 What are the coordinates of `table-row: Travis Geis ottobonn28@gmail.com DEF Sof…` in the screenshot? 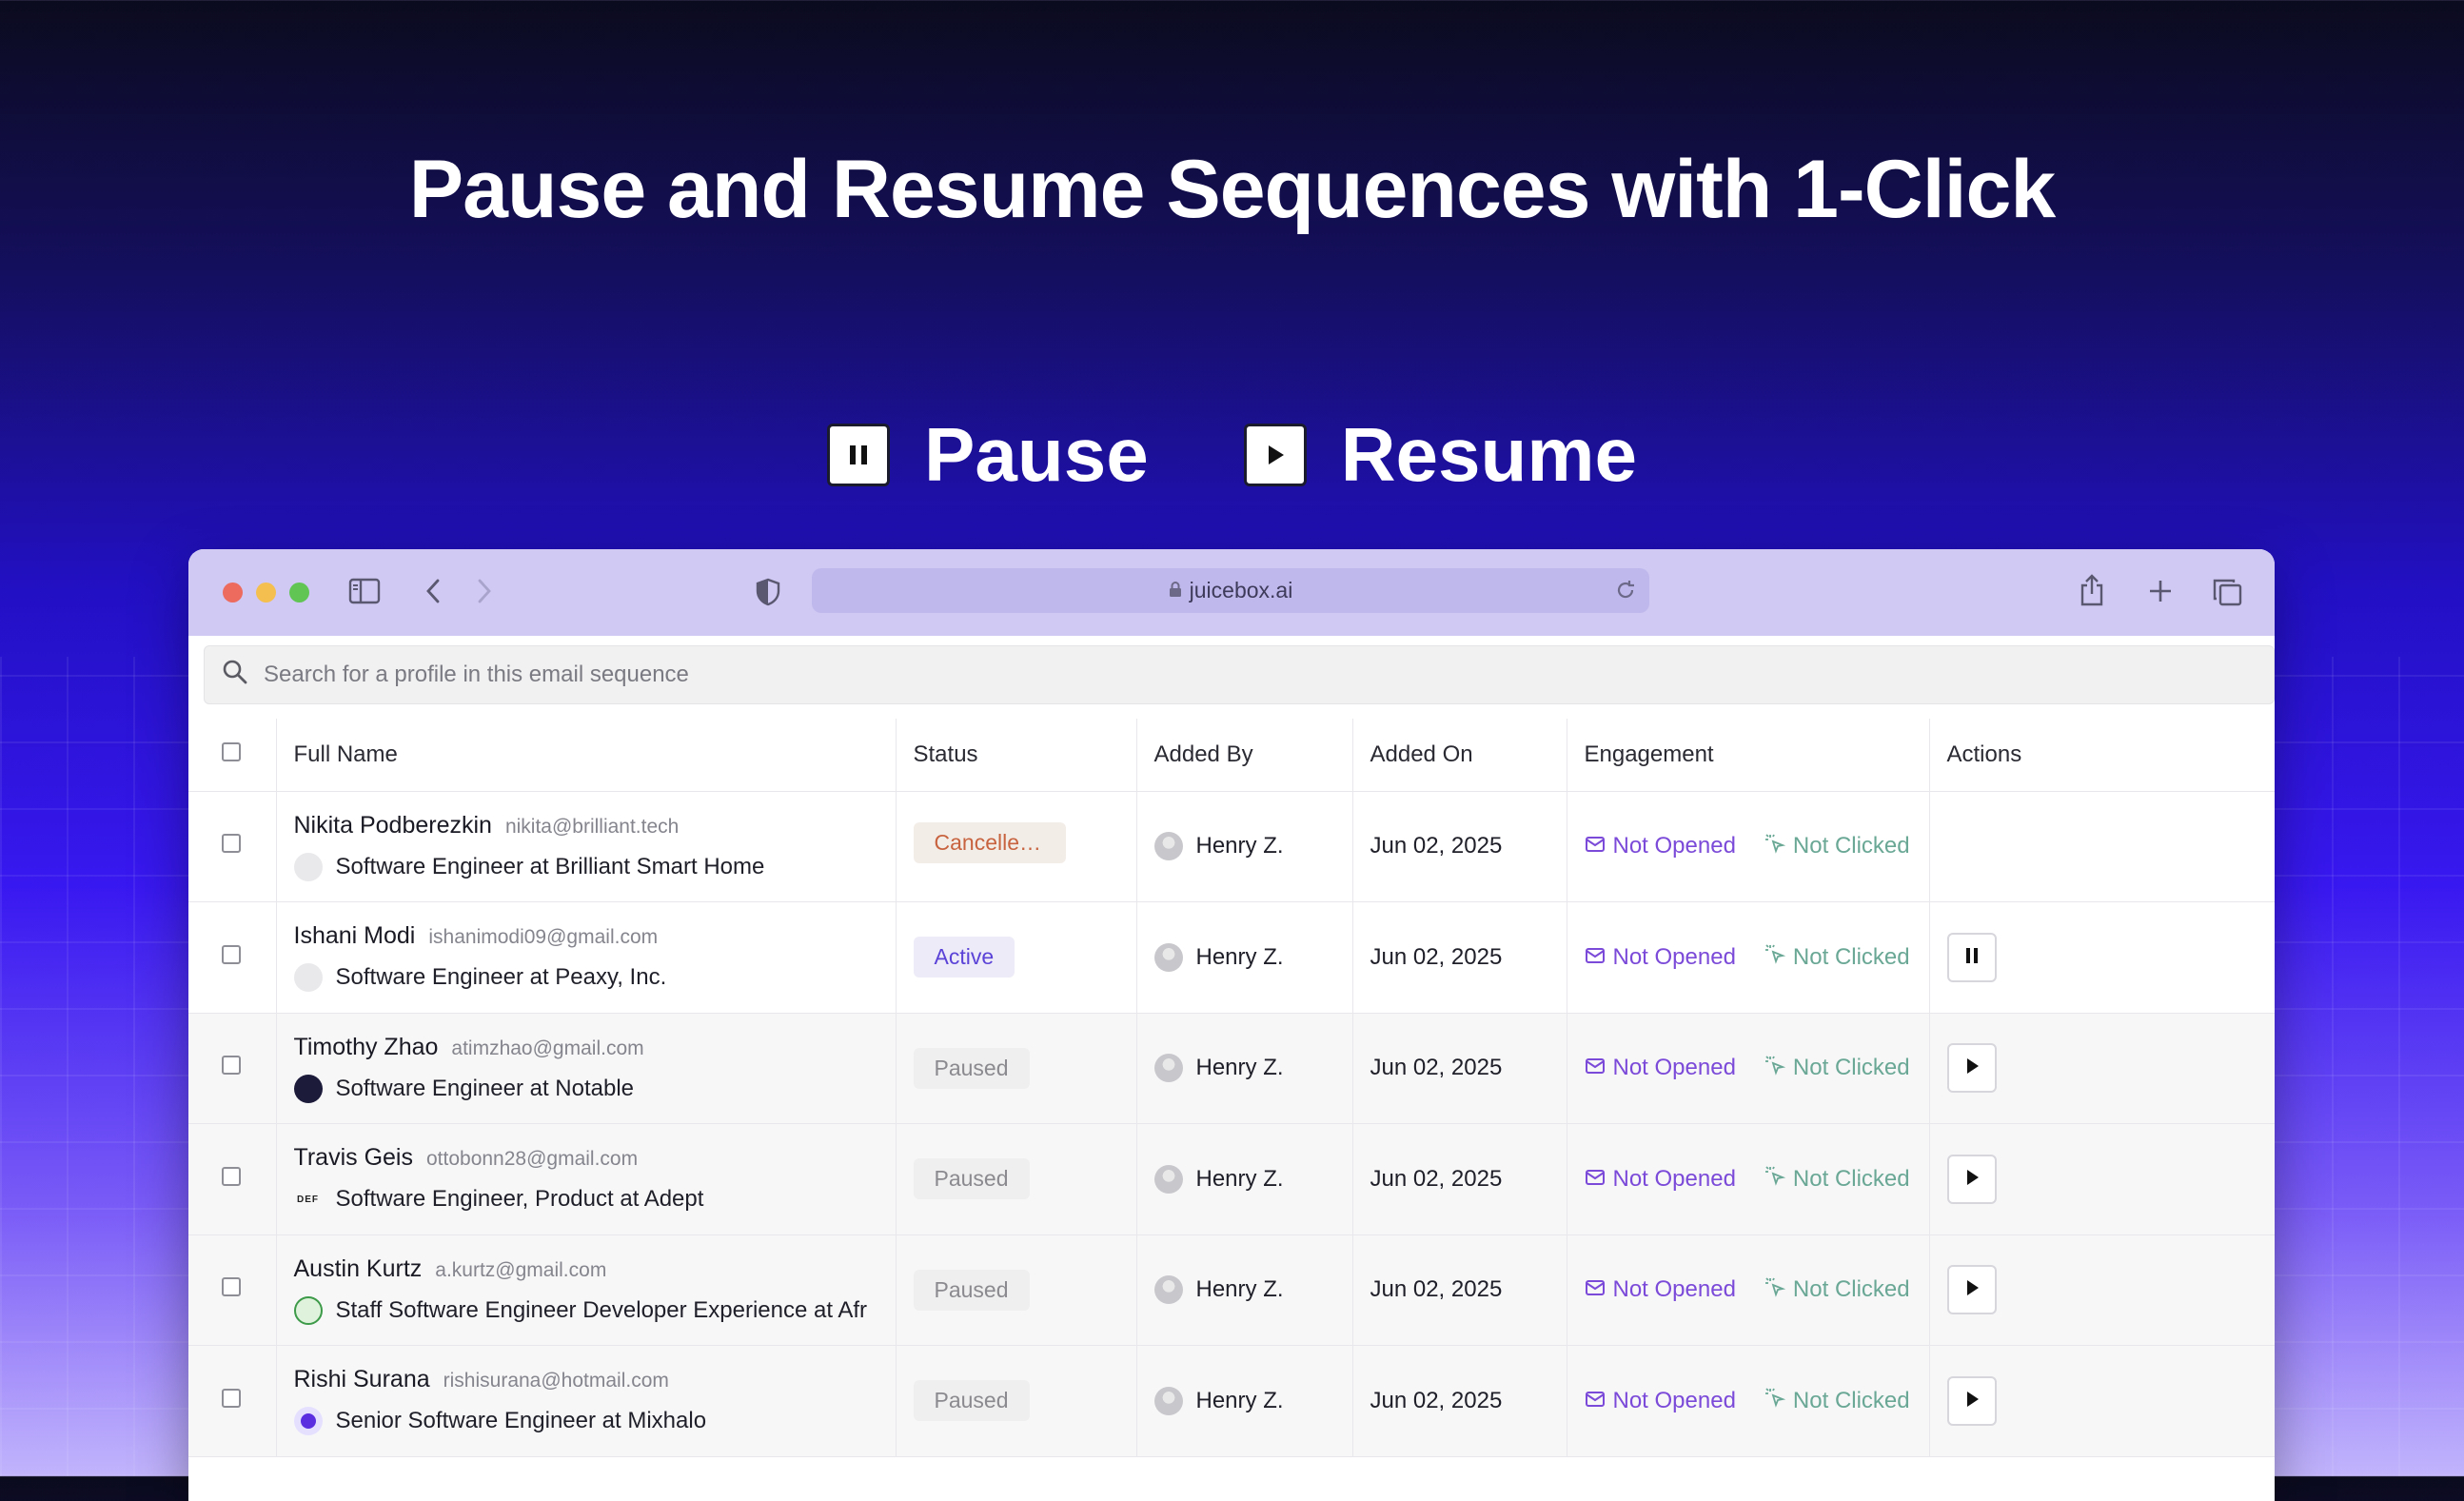 It's located at (1231, 1179).